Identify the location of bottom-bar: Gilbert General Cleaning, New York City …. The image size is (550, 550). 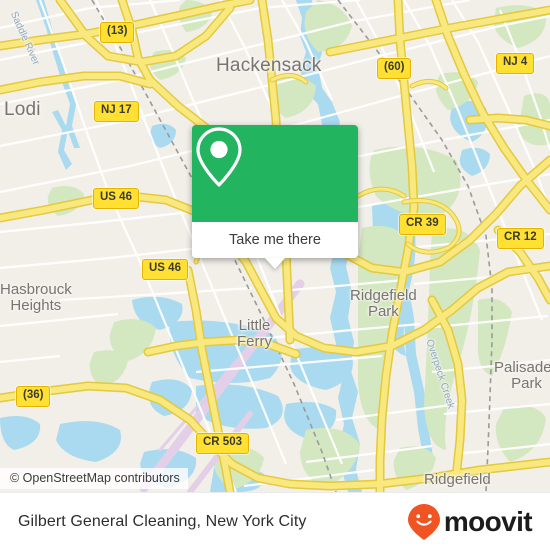
(275, 521).